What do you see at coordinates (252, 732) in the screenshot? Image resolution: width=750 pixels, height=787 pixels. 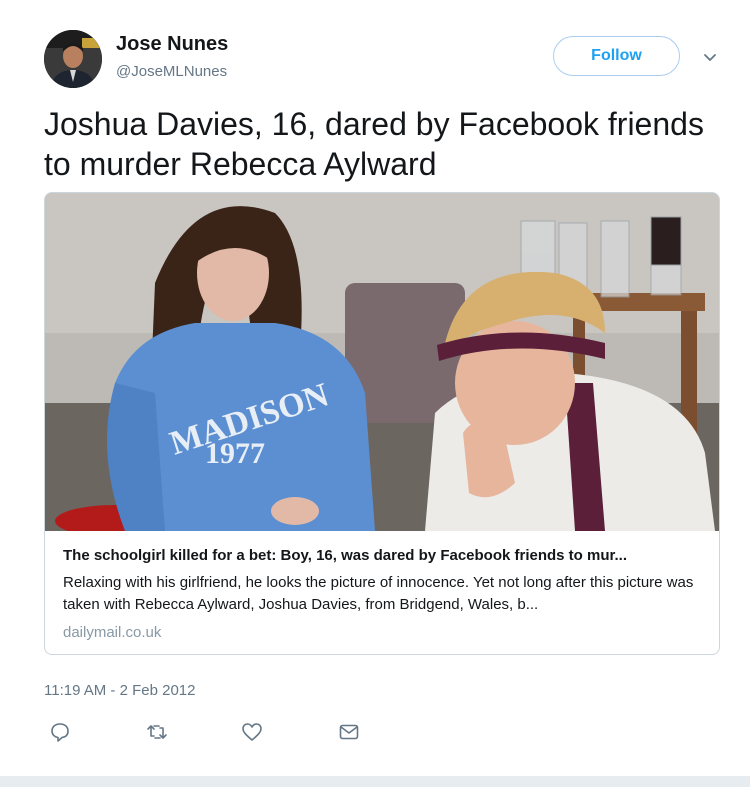 I see `like-icon` at bounding box center [252, 732].